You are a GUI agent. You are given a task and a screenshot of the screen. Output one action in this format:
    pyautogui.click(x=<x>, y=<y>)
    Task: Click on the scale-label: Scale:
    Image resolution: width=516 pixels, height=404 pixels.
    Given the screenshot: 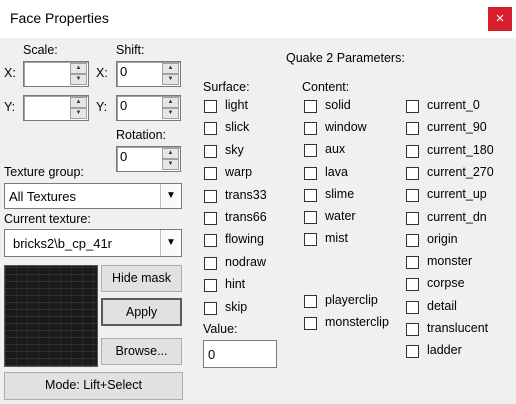 What is the action you would take?
    pyautogui.click(x=40, y=50)
    